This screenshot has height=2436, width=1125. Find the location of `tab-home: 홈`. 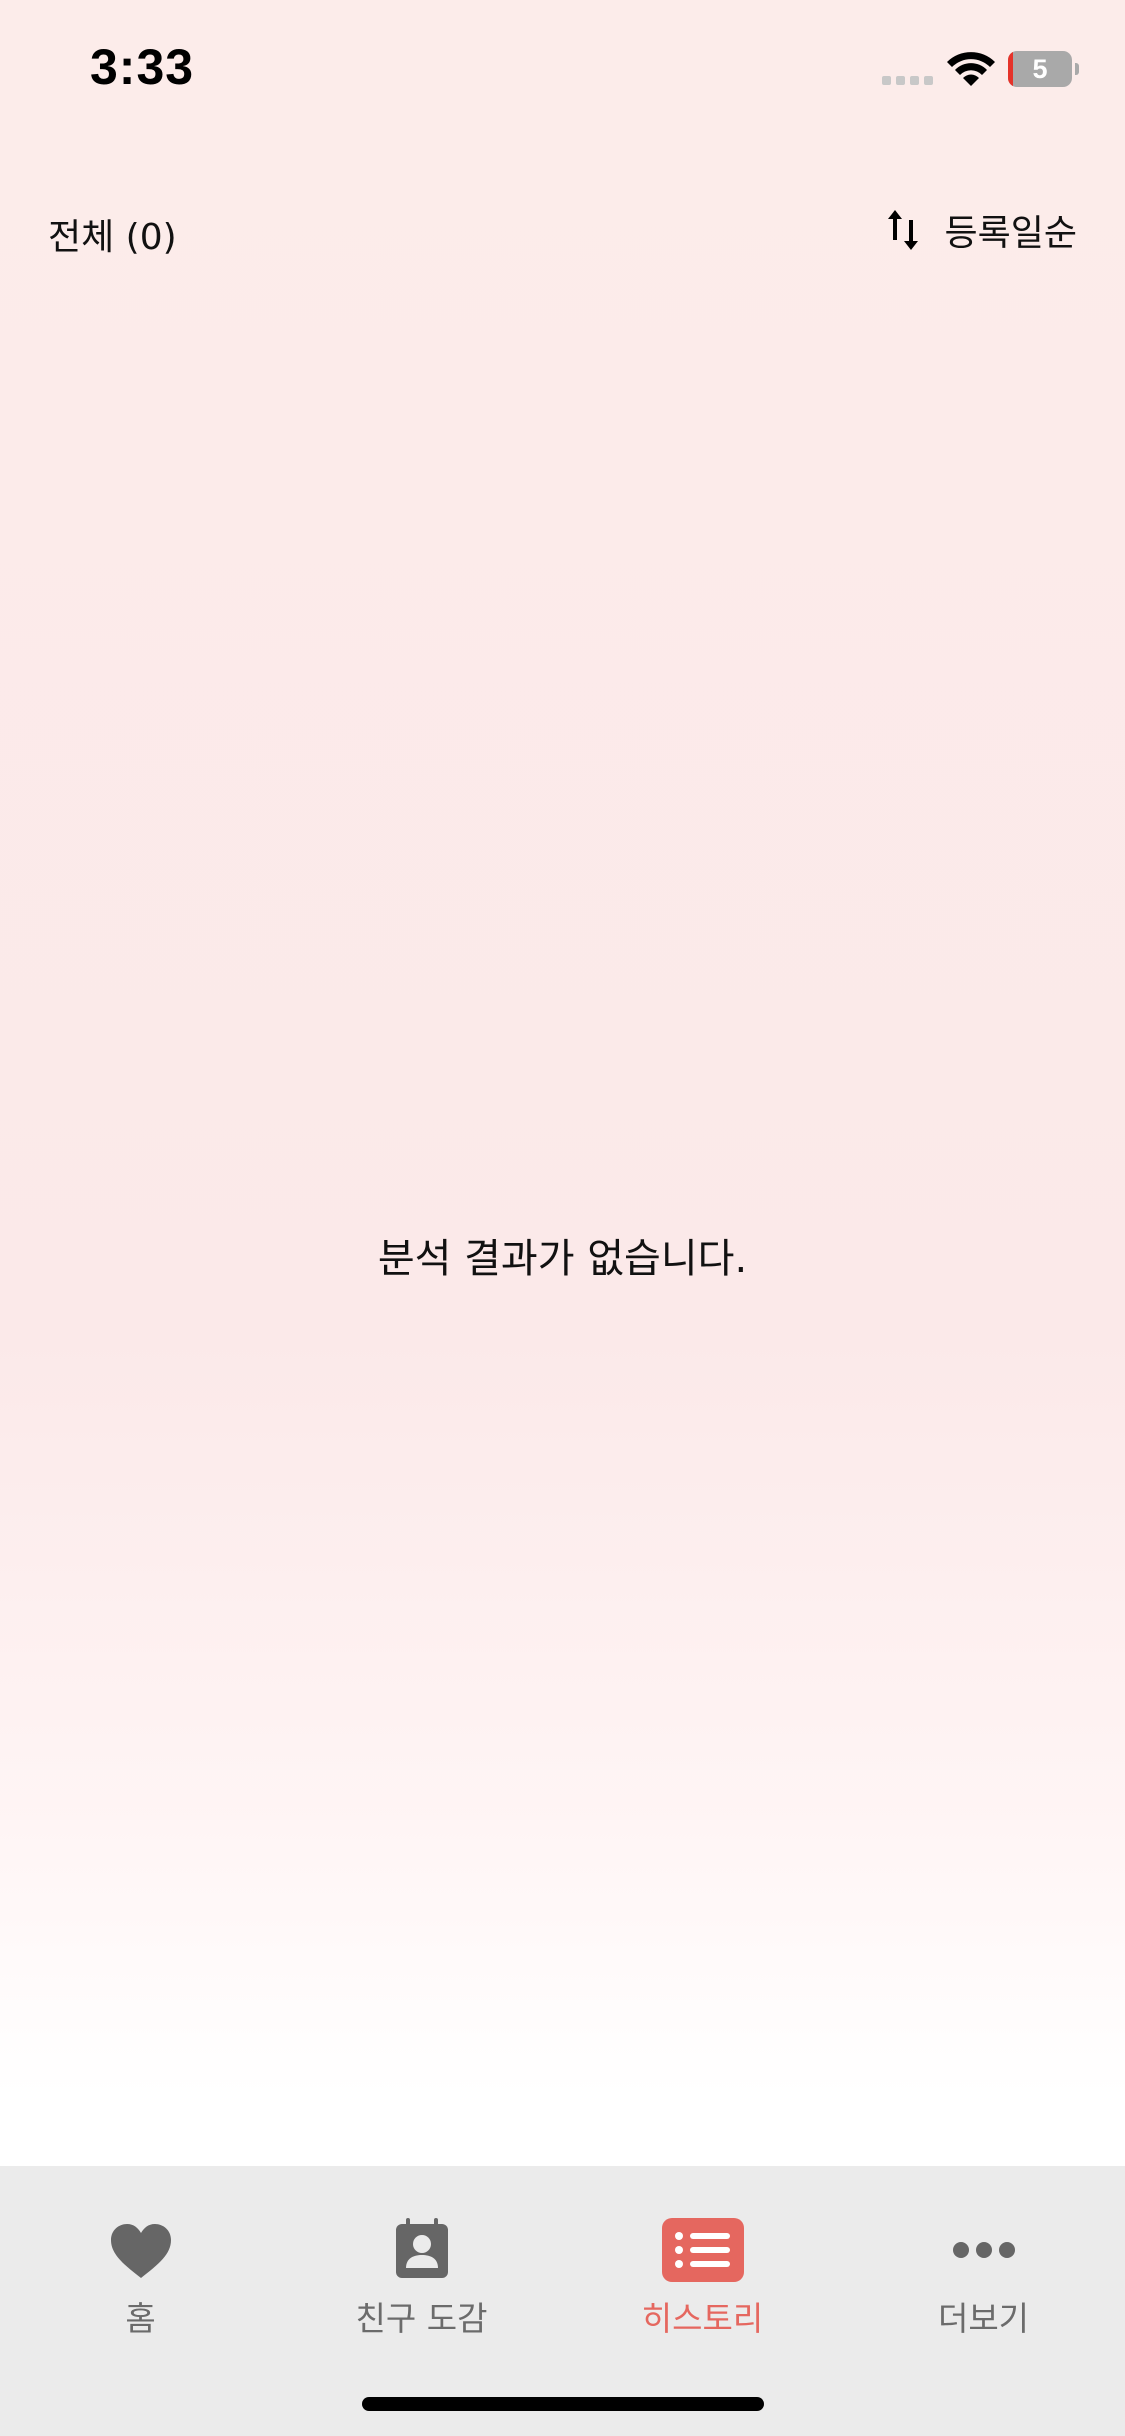

tab-home: 홈 is located at coordinates (140, 2266).